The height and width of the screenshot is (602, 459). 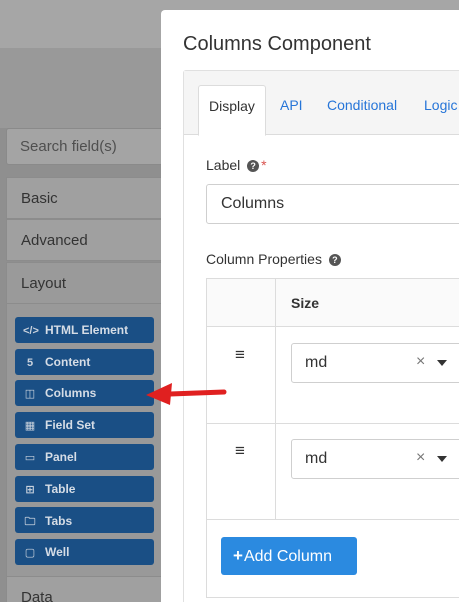 What do you see at coordinates (61, 457) in the screenshot?
I see `component-label: Panel` at bounding box center [61, 457].